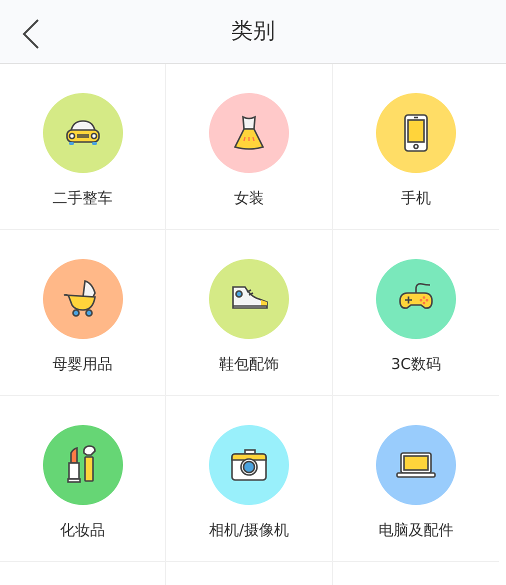 The height and width of the screenshot is (585, 506). I want to click on category-tile: 母婴用品, so click(83, 313).